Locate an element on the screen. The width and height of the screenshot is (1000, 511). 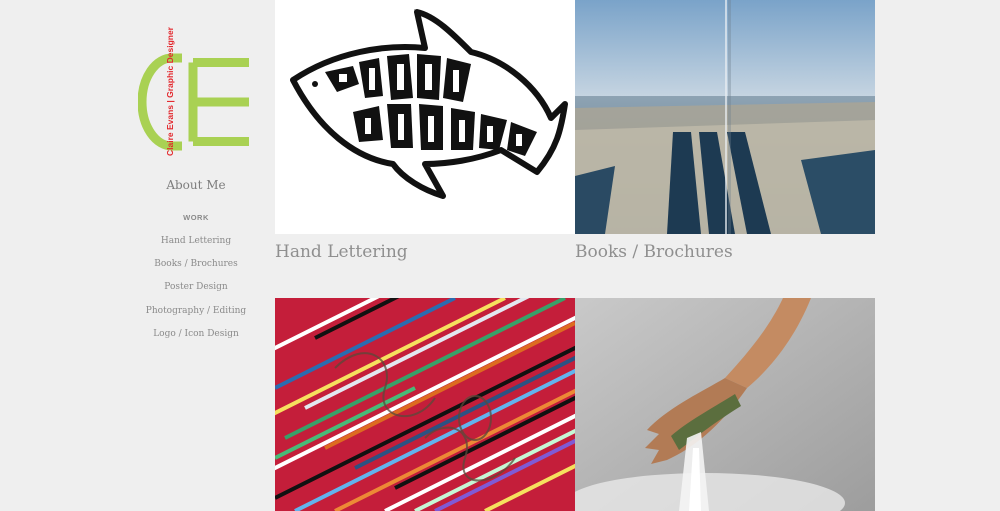
glitch-stripes-poster-image is located at coordinates (425, 404).